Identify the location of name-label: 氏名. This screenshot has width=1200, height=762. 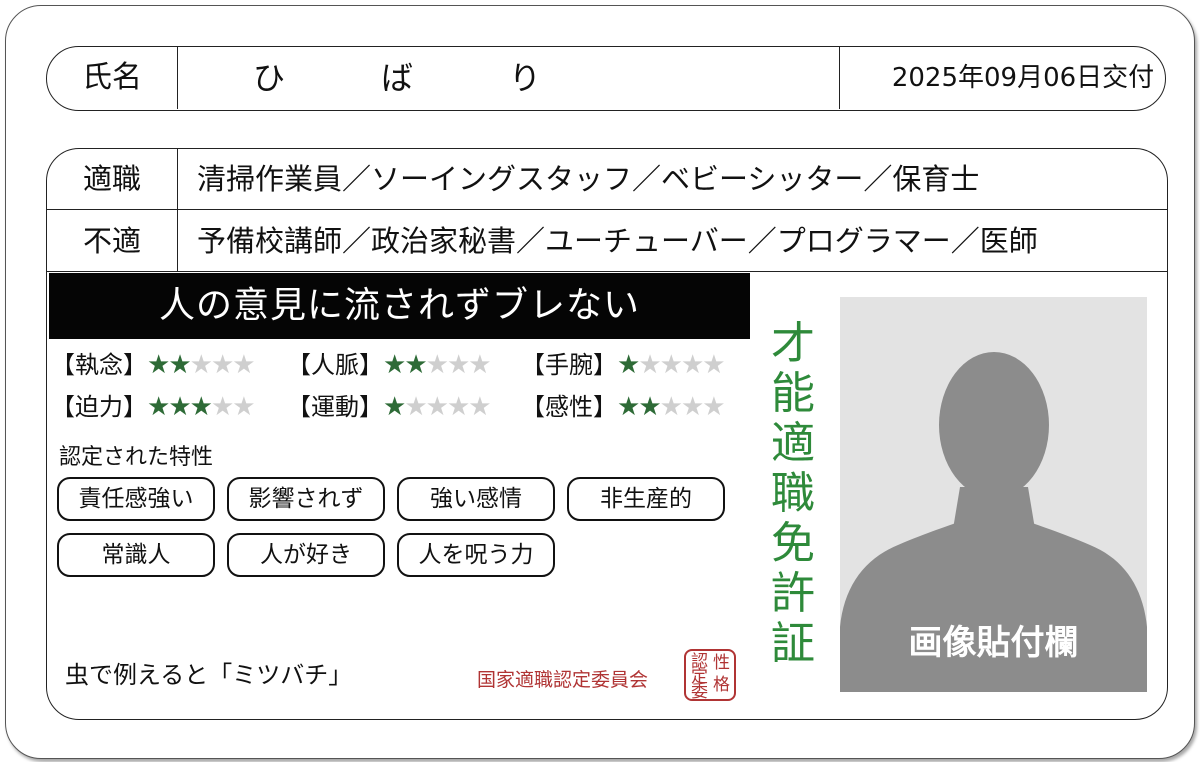
(112, 77).